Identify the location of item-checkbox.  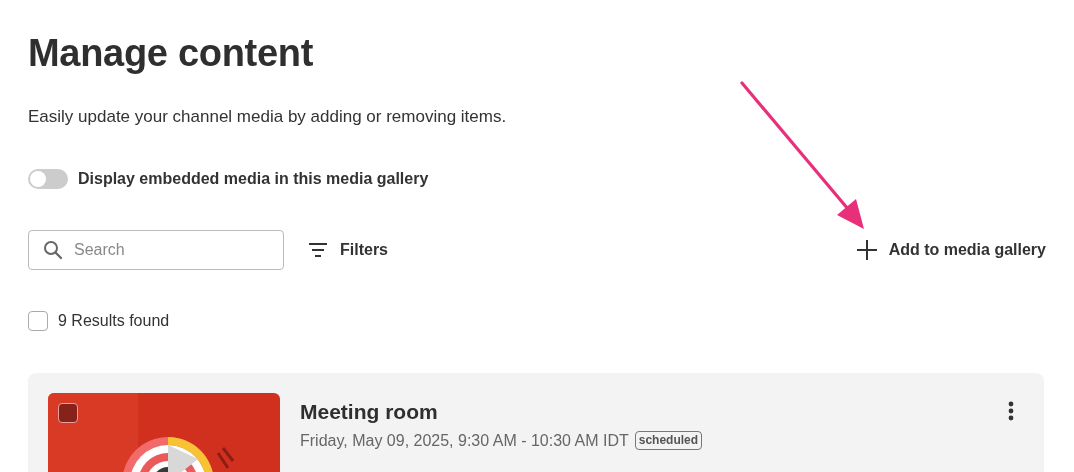
(68, 413).